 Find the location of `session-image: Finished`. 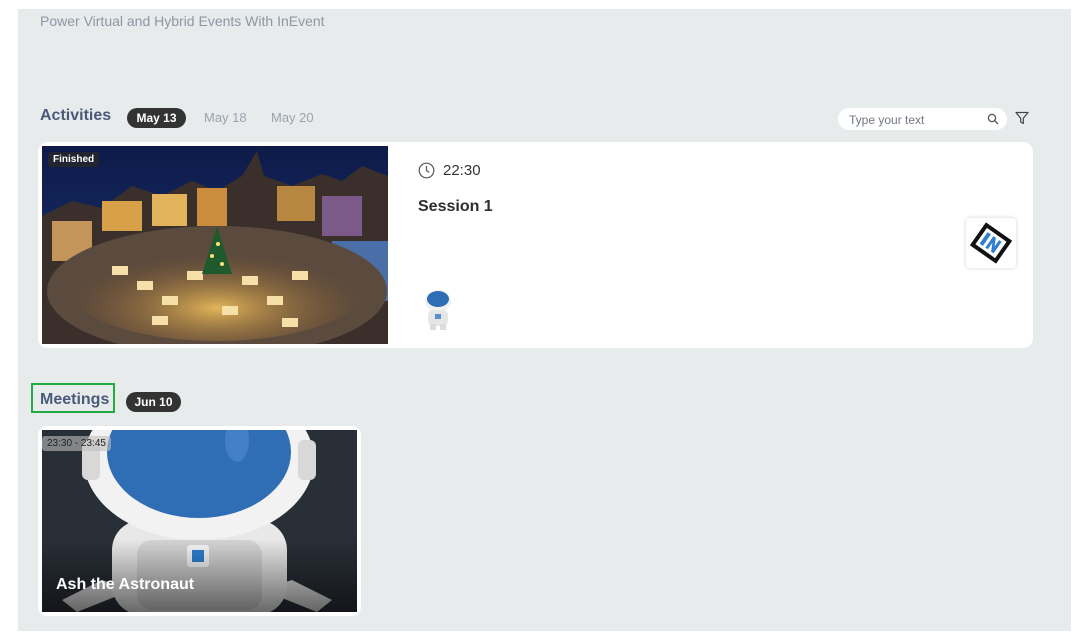

session-image: Finished is located at coordinates (215, 245).